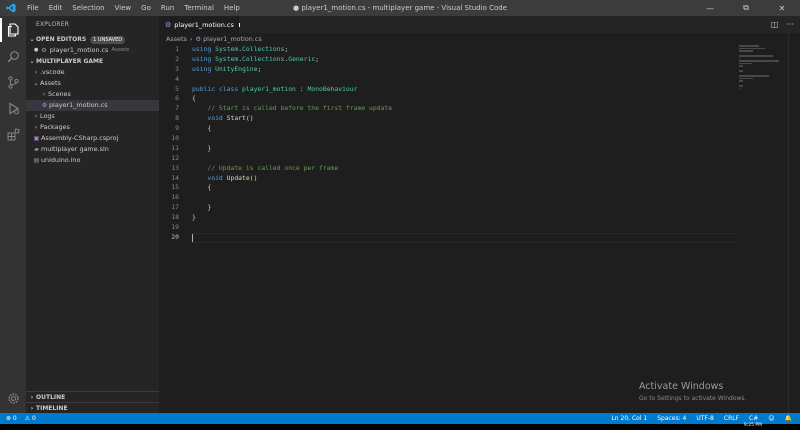 The height and width of the screenshot is (430, 800). I want to click on menu-view: View, so click(123, 8).